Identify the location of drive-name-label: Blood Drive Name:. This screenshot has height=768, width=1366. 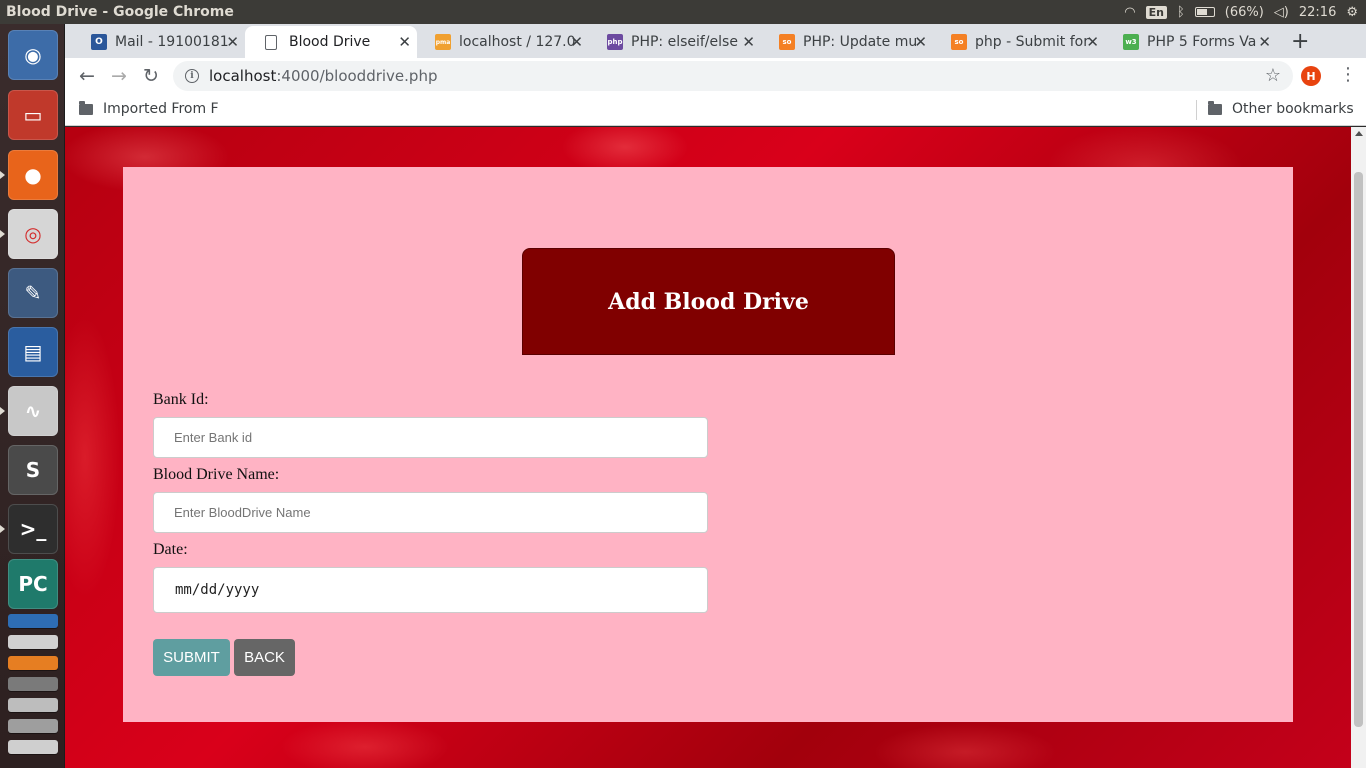
(216, 474).